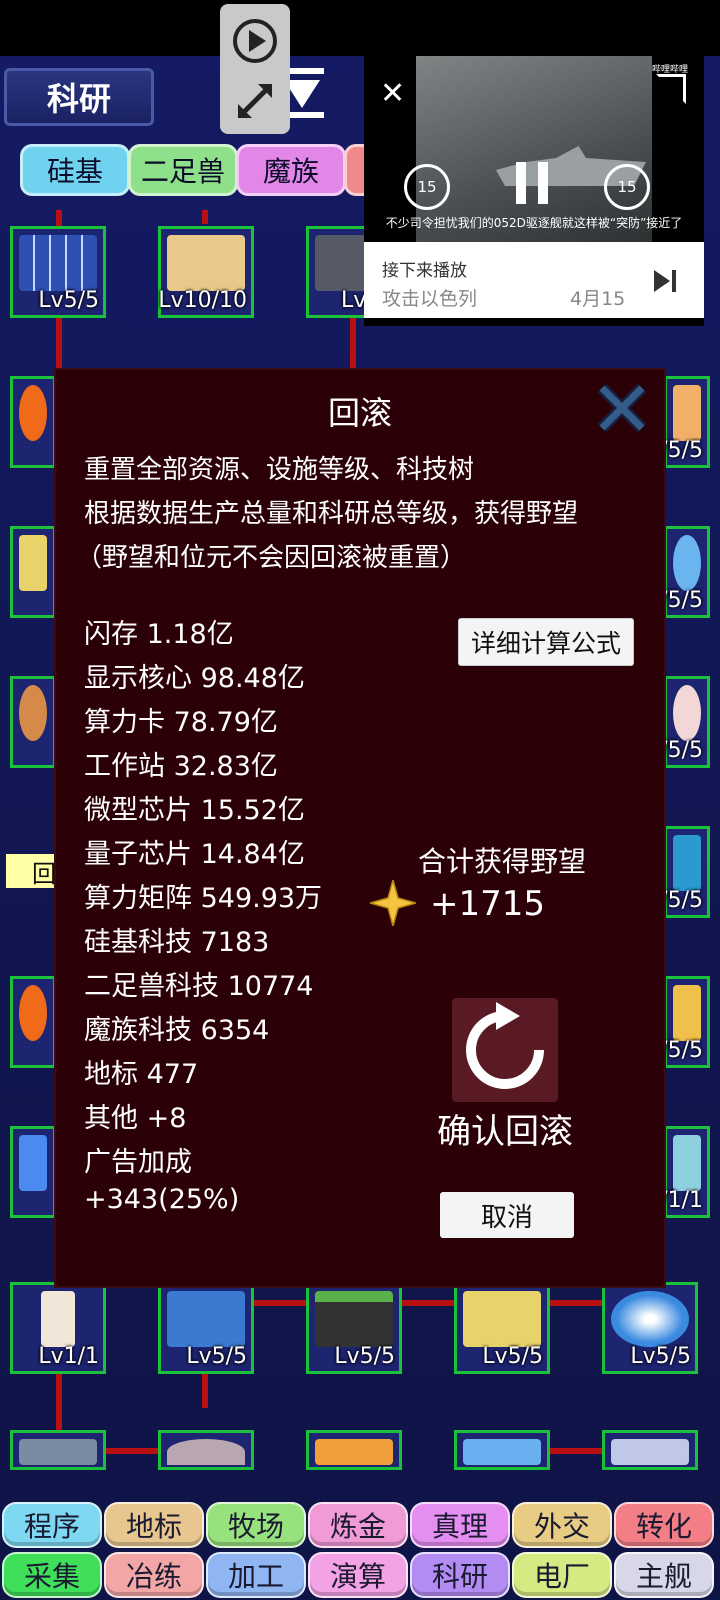  I want to click on nav-smelt: 冶练, so click(154, 1575).